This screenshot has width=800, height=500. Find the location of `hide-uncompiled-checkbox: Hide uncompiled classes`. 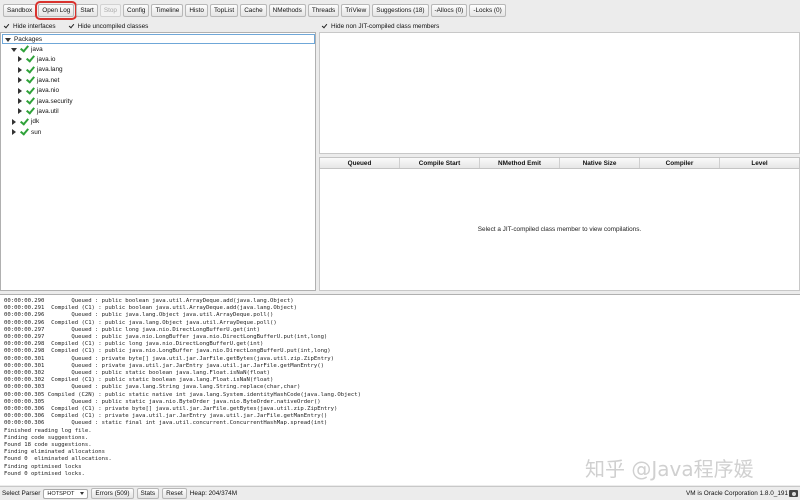

hide-uncompiled-checkbox: Hide uncompiled classes is located at coordinates (109, 26).